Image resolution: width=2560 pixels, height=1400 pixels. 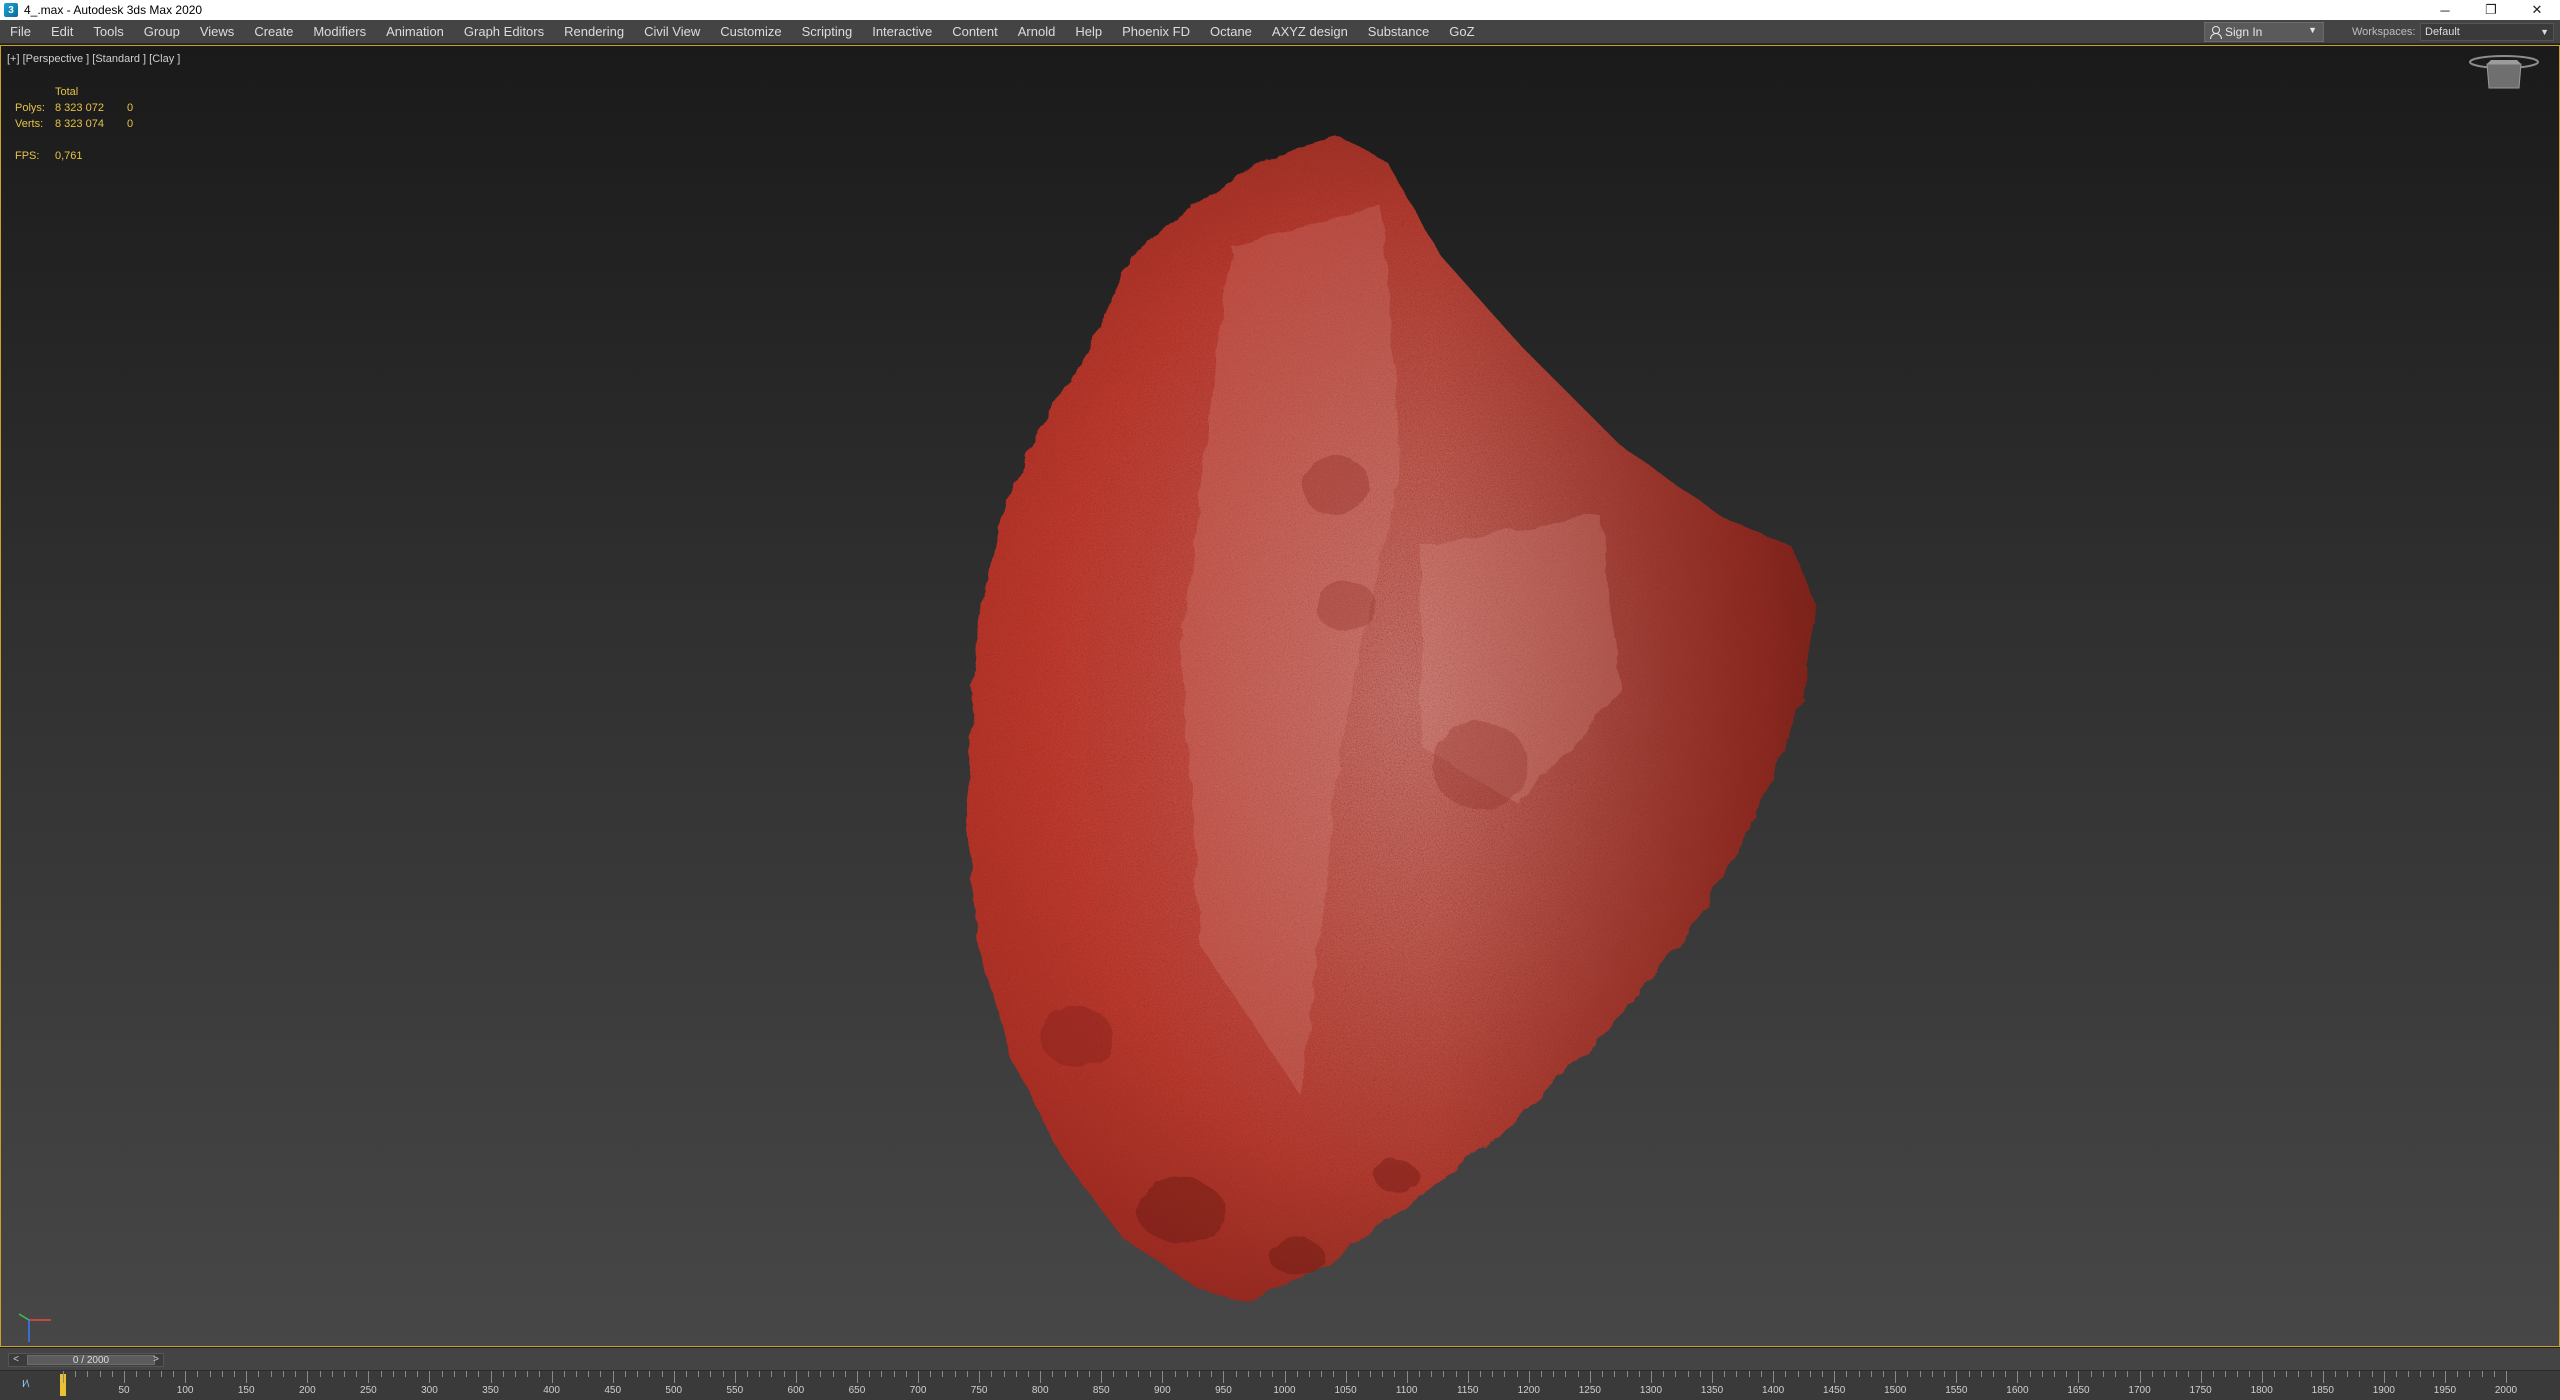 What do you see at coordinates (2445, 1390) in the screenshot?
I see `track-tick-label: 1950` at bounding box center [2445, 1390].